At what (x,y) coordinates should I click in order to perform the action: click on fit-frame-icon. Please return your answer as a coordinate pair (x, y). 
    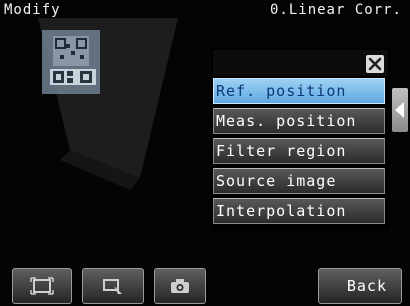
    Looking at the image, I should click on (42, 286).